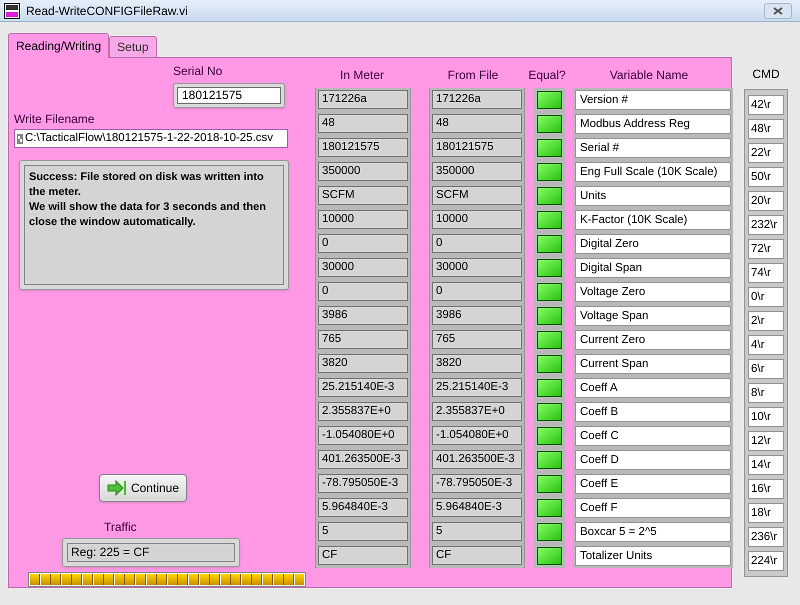 This screenshot has width=800, height=605. Describe the element at coordinates (116, 488) in the screenshot. I see `arrow-icon` at that location.